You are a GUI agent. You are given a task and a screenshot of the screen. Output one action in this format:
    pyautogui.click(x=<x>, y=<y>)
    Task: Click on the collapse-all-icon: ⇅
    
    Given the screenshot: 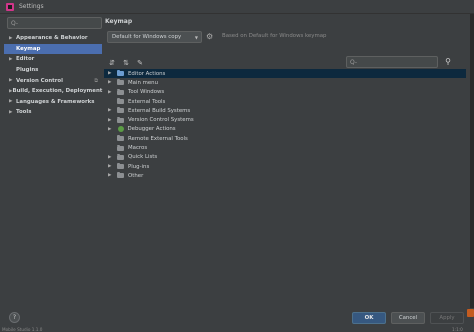 What is the action you would take?
    pyautogui.click(x=126, y=63)
    